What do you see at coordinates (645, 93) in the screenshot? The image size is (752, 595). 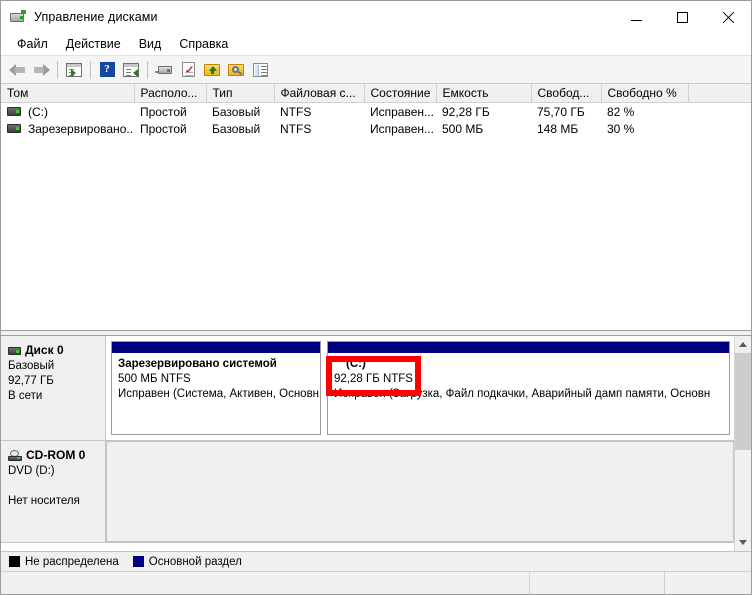 I see `column-free-percent: Свободно %` at bounding box center [645, 93].